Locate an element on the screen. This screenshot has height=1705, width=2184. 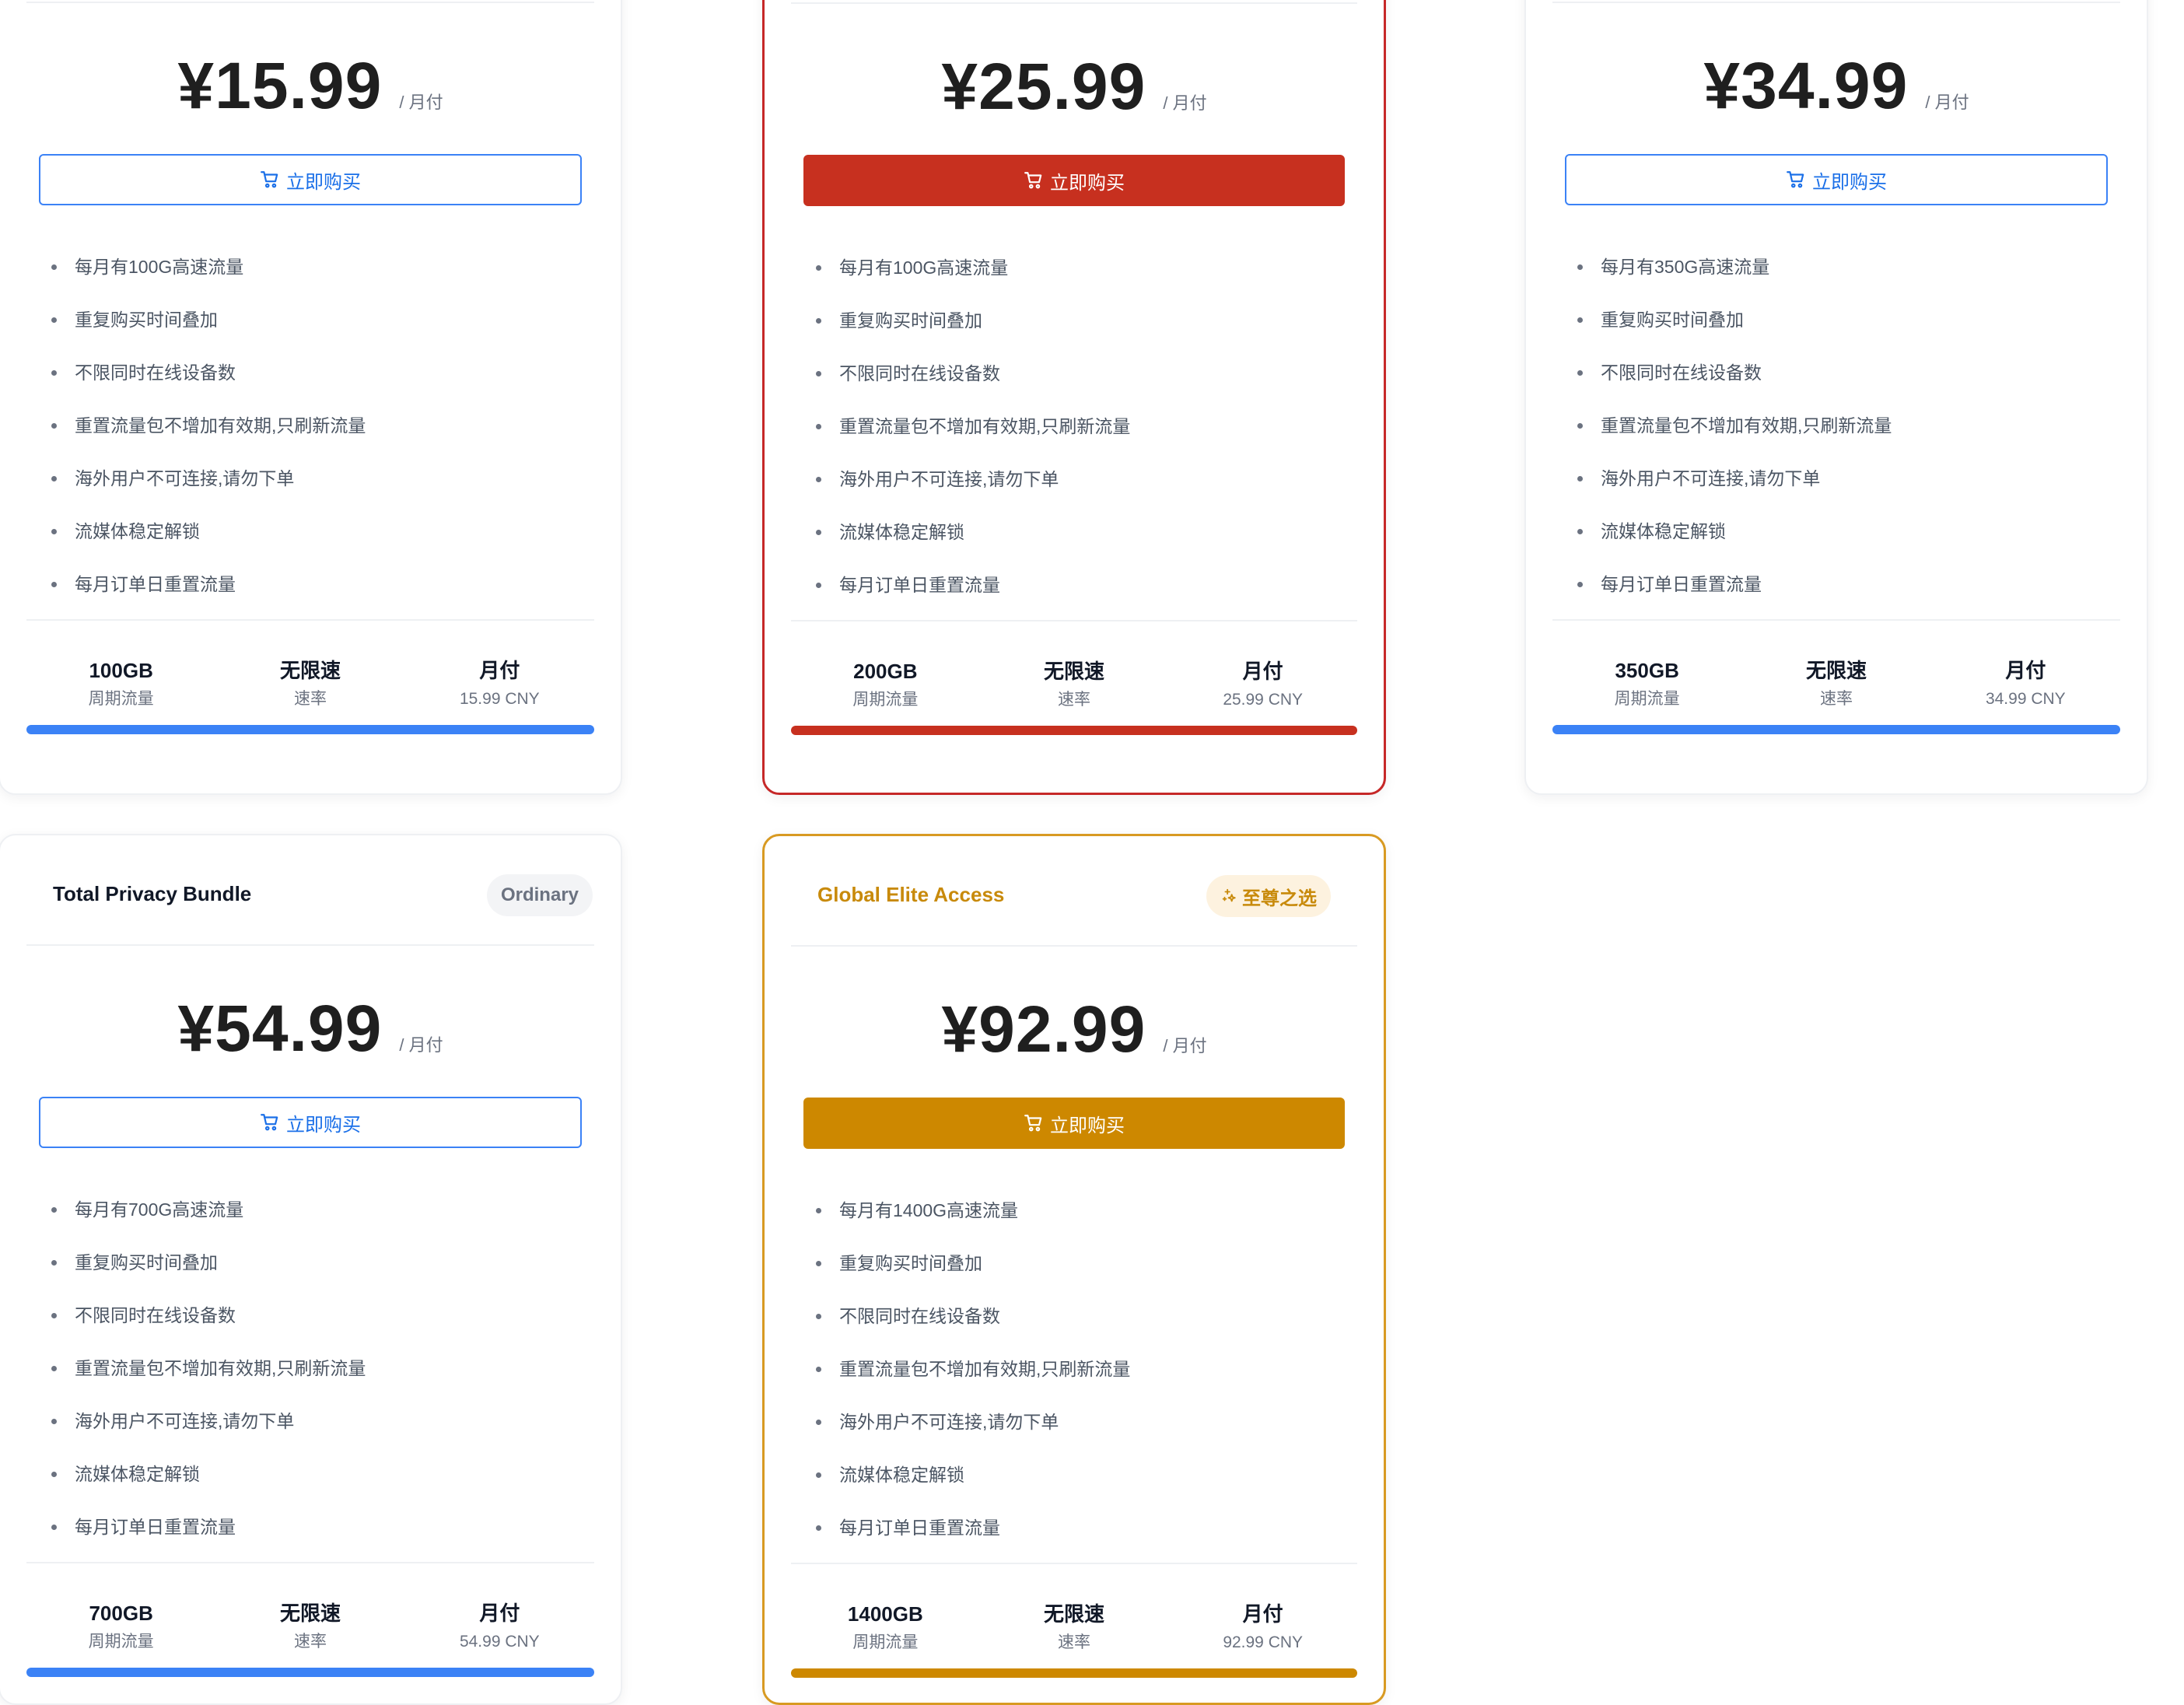
stat-billing-amount: 34.99 CNY is located at coordinates (2025, 699).